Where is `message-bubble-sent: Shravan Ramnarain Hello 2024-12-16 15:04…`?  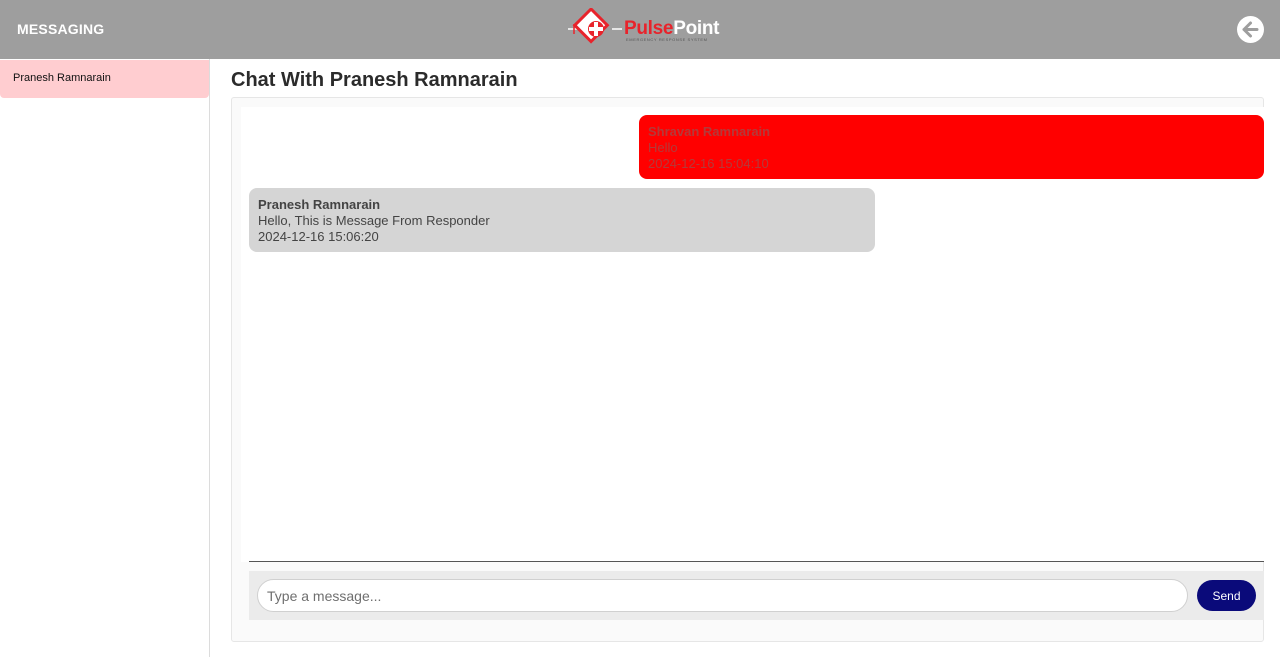
message-bubble-sent: Shravan Ramnarain Hello 2024-12-16 15:04… is located at coordinates (951, 147).